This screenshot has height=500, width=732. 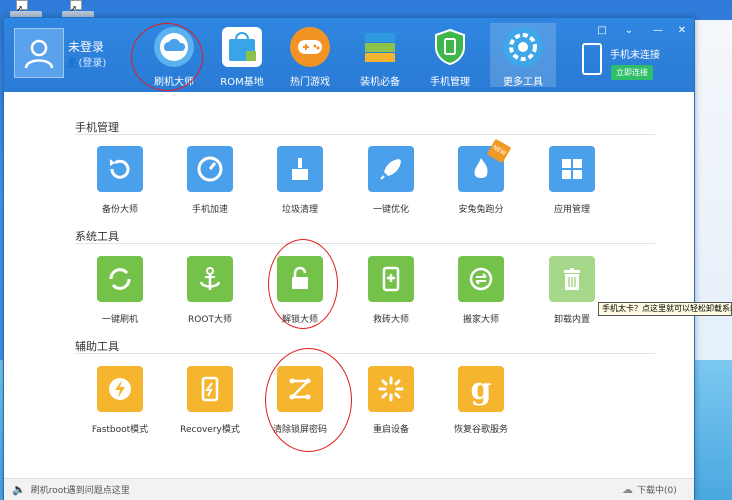 I want to click on login-status: 未登录, so click(x=86, y=47).